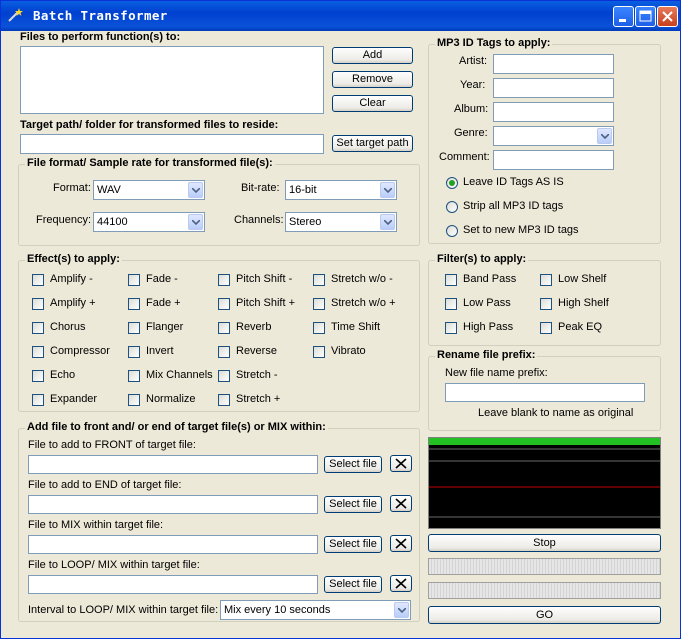 The width and height of the screenshot is (681, 639). What do you see at coordinates (173, 584) in the screenshot?
I see `loop-file-input` at bounding box center [173, 584].